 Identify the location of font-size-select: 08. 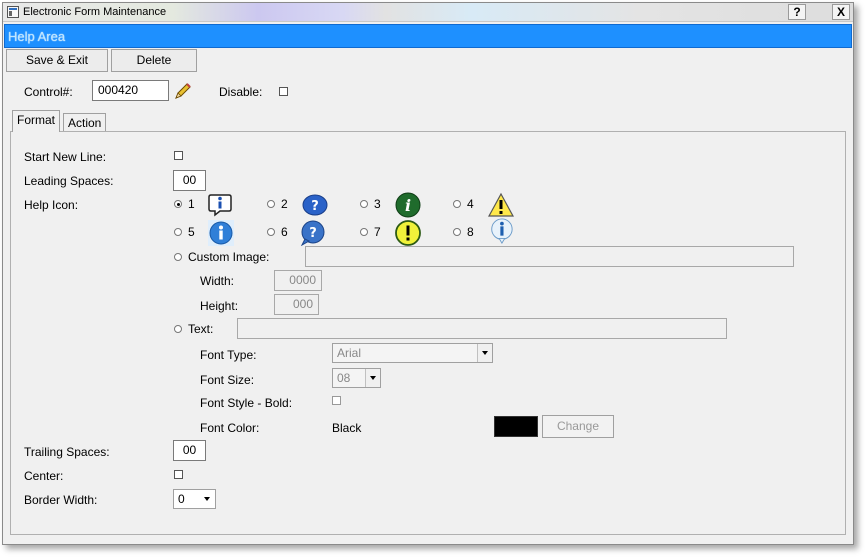
(356, 378).